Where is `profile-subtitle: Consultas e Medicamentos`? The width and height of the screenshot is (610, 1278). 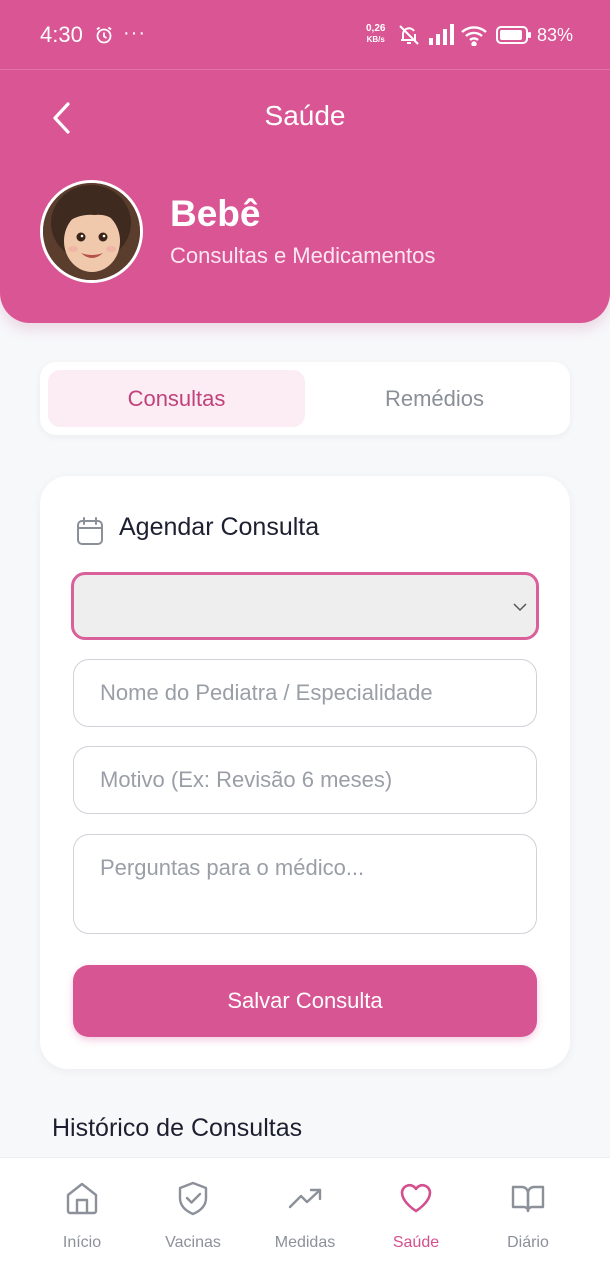
profile-subtitle: Consultas e Medicamentos is located at coordinates (303, 255).